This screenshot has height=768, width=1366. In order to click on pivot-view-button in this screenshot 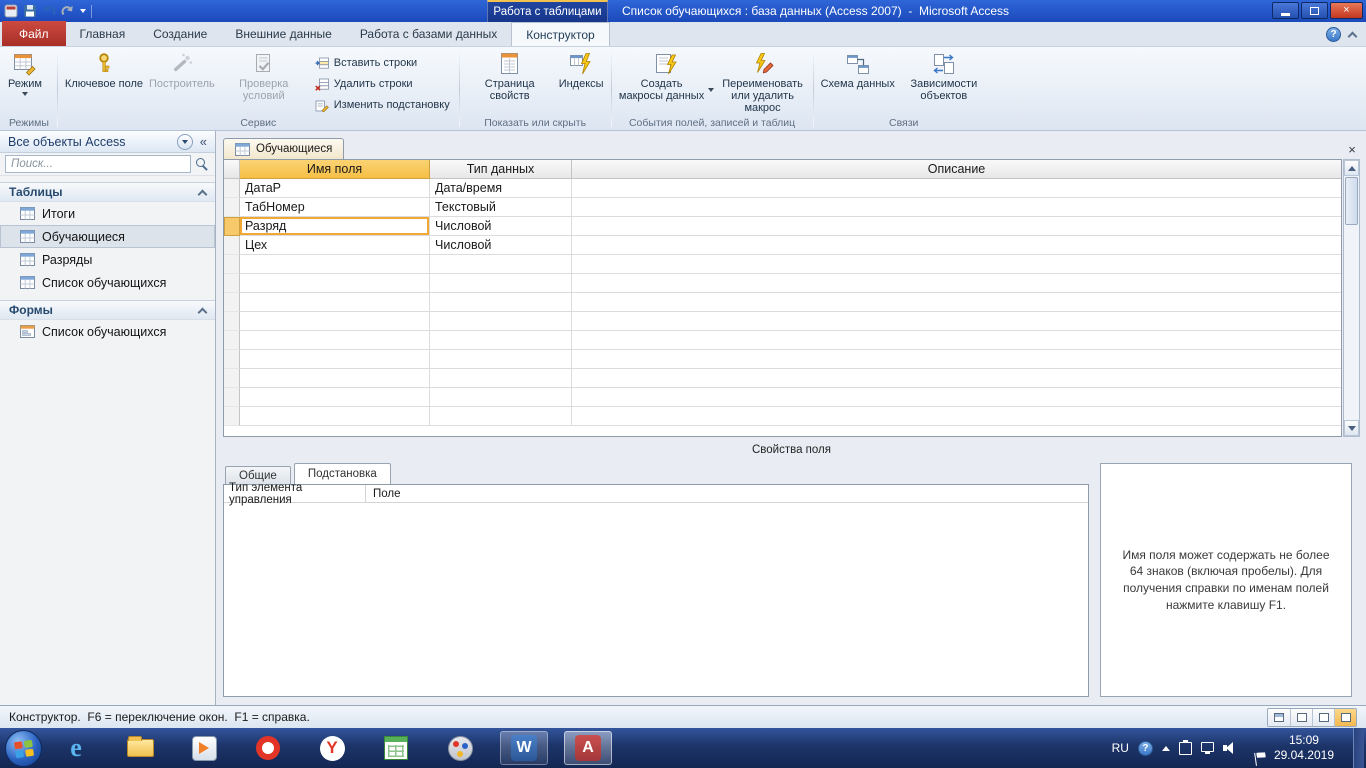, I will do `click(1301, 717)`.